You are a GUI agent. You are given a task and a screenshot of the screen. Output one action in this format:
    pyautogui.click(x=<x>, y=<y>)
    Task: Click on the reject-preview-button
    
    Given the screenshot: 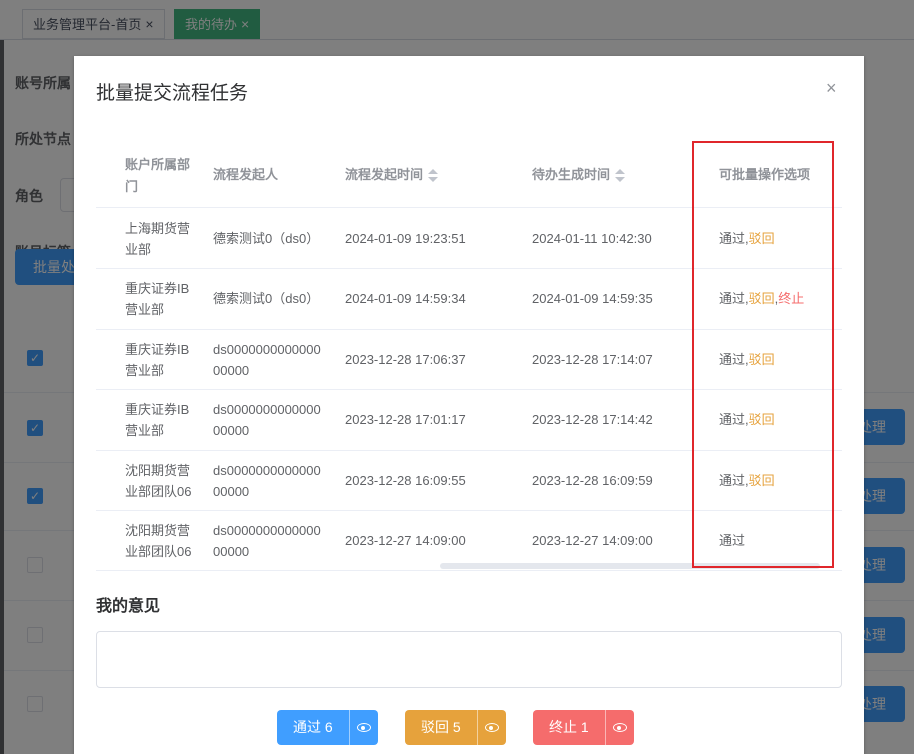 What is the action you would take?
    pyautogui.click(x=492, y=727)
    